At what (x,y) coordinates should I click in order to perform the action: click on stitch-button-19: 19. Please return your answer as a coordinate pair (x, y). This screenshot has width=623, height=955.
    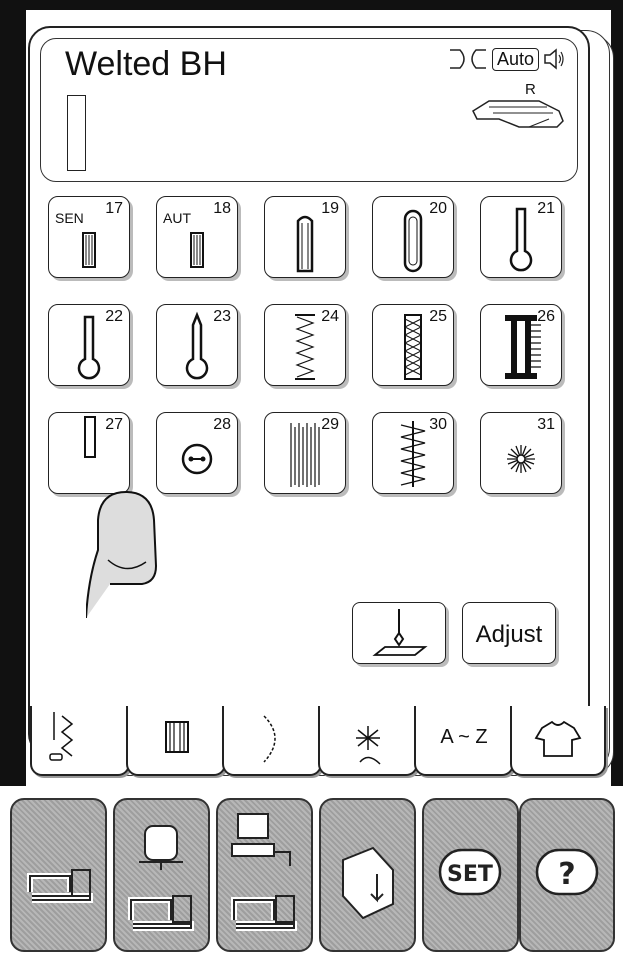
    Looking at the image, I should click on (305, 237).